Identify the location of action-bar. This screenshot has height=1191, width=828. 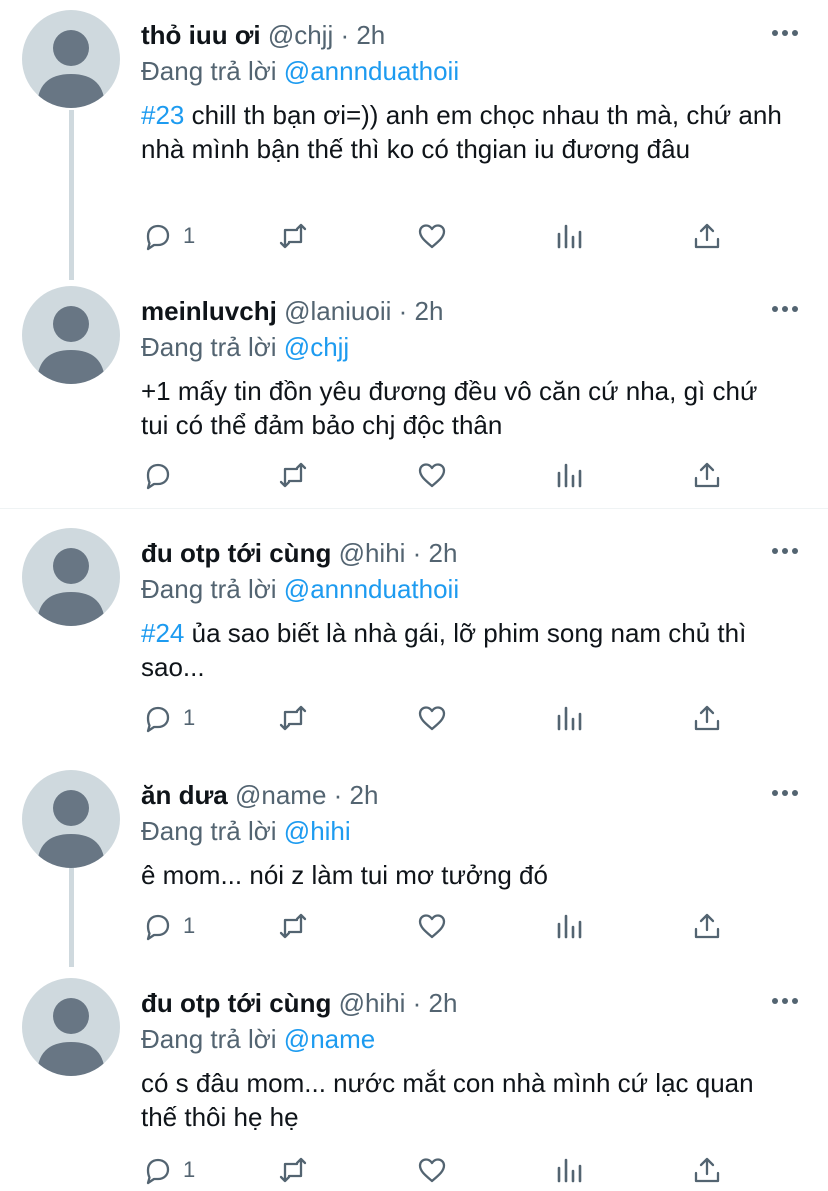
(441, 475).